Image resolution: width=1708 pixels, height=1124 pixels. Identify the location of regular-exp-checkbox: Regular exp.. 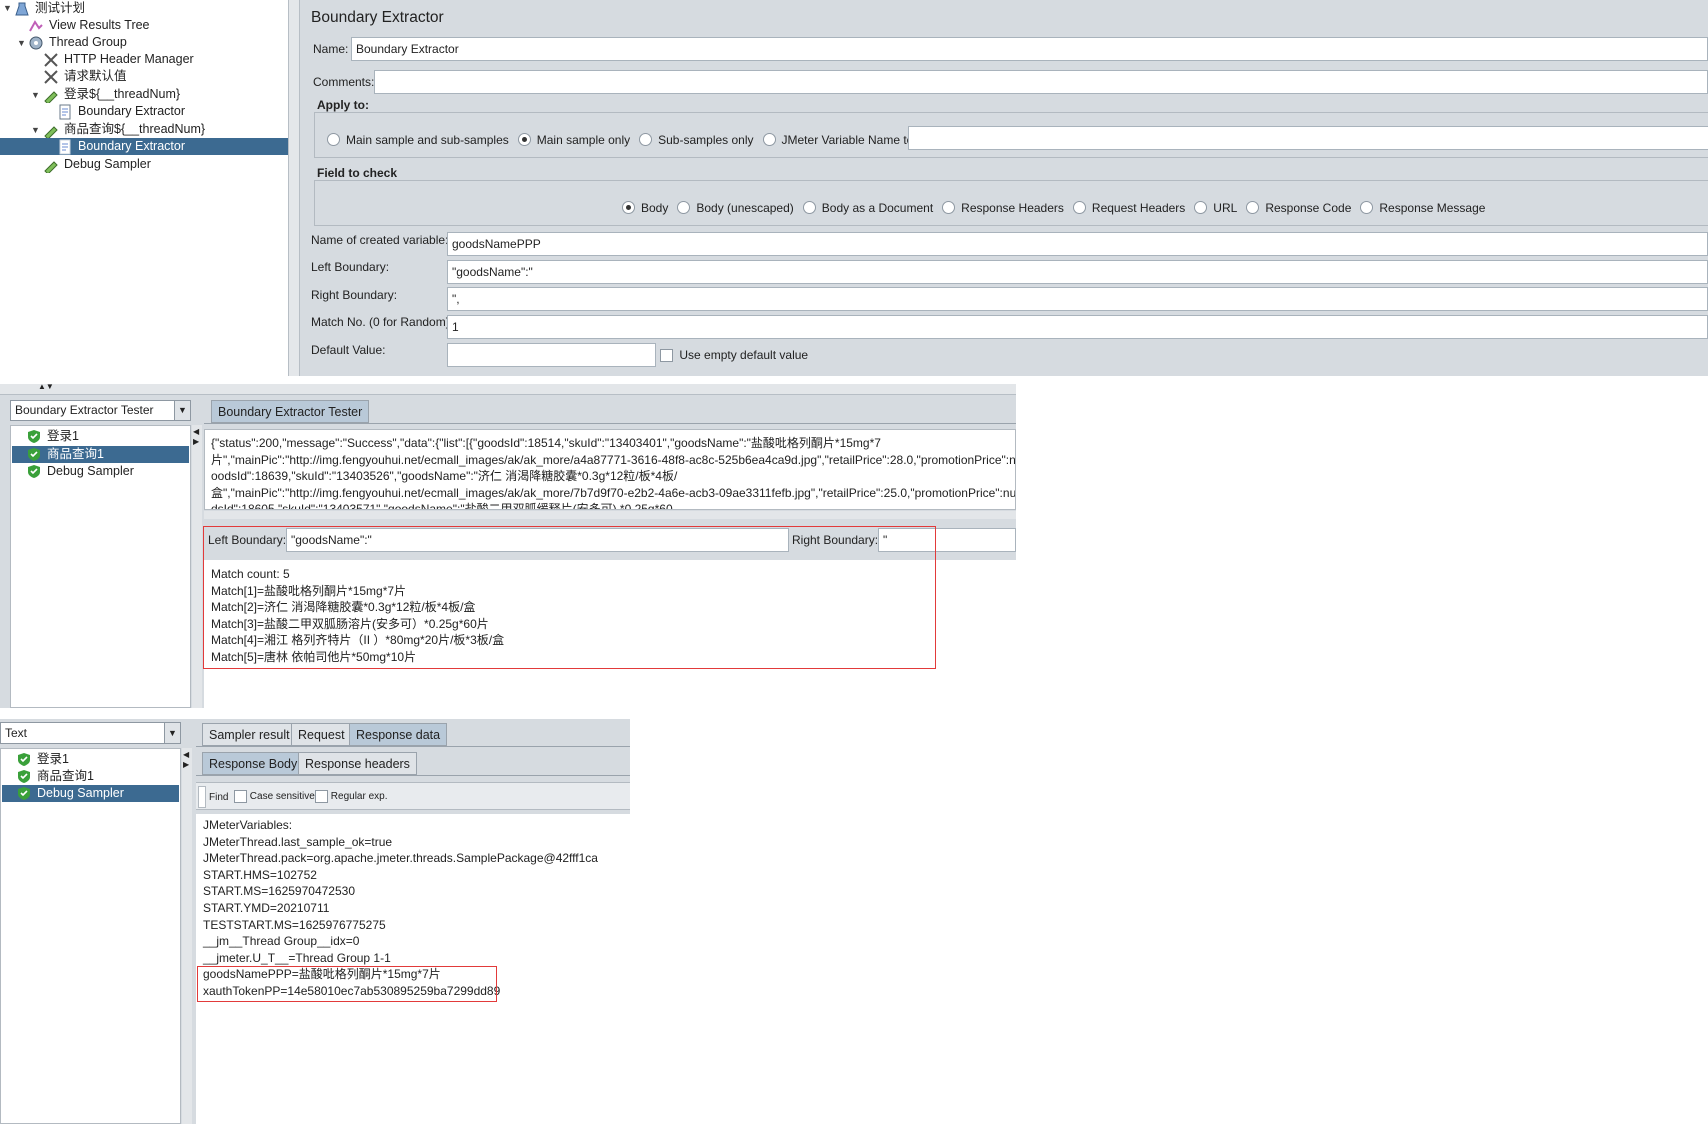
(351, 796).